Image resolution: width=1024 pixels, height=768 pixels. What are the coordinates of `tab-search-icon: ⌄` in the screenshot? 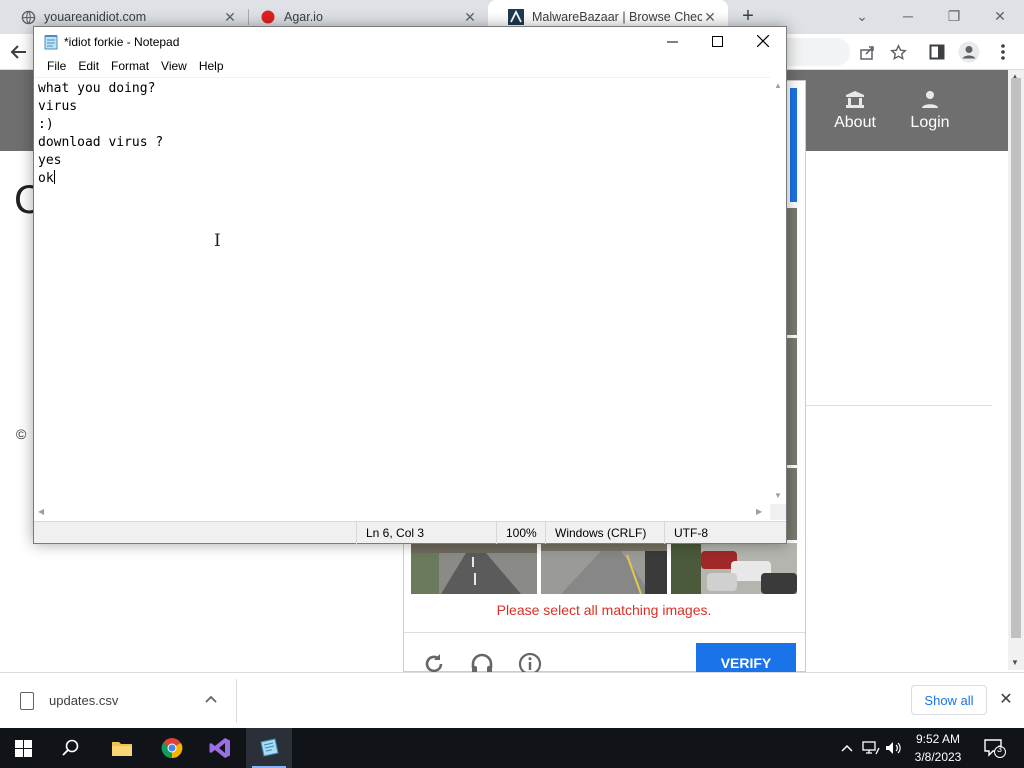 It's located at (862, 16).